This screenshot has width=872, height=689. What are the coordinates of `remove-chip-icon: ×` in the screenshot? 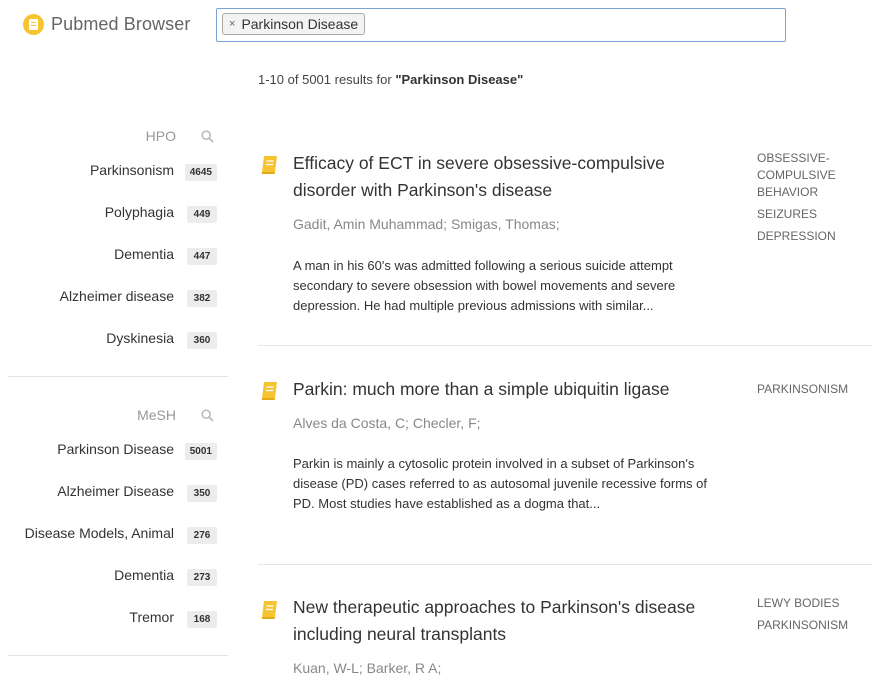 It's located at (232, 24).